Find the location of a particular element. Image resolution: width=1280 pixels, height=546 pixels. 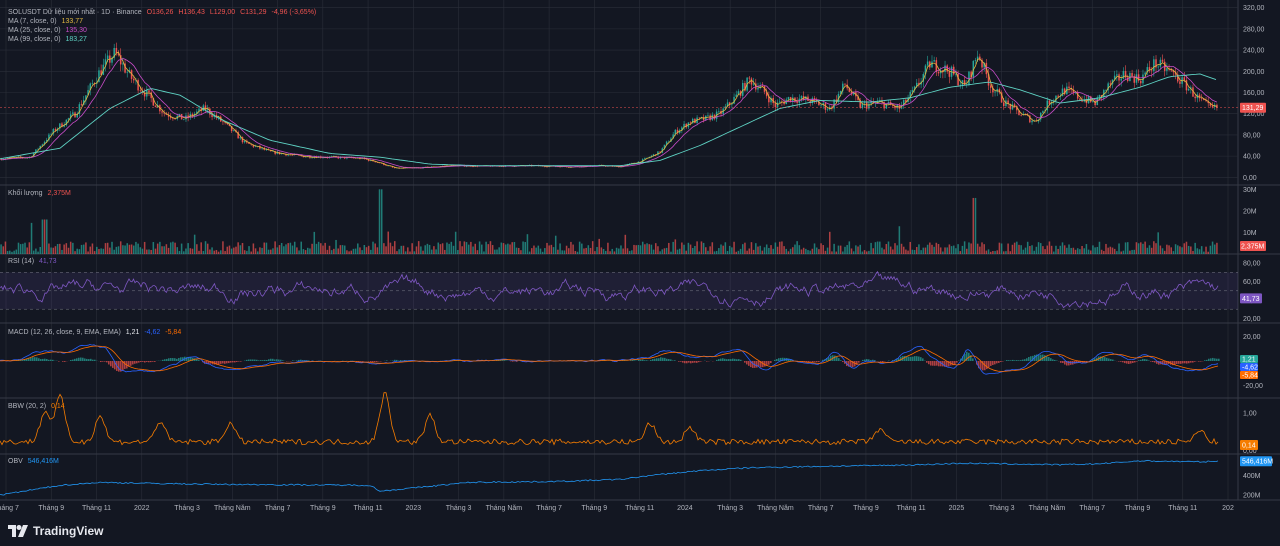

rsi-legend: RSI (14) 41,73 is located at coordinates (34, 261).